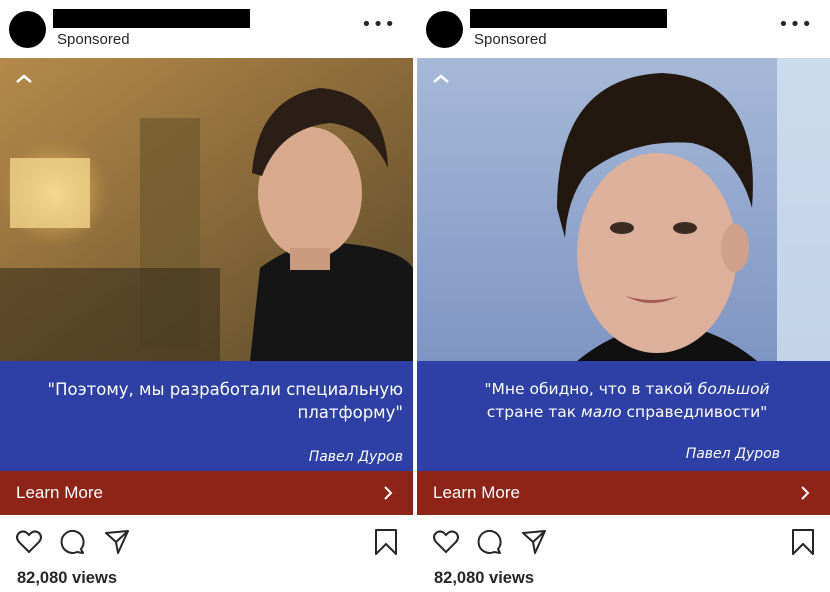  Describe the element at coordinates (534, 412) in the screenshot. I see `quote-part: стране так` at that location.